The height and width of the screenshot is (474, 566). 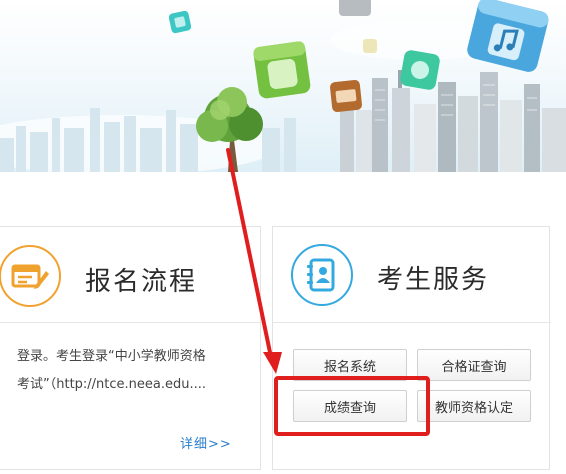 I want to click on services-icon-circle, so click(x=322, y=275).